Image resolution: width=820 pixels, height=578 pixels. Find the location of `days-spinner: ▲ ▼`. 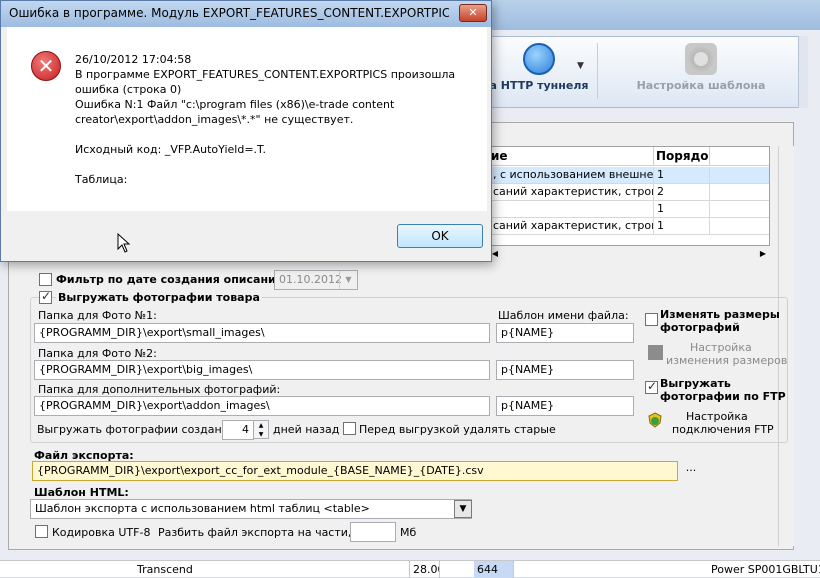

days-spinner: ▲ ▼ is located at coordinates (261, 429).